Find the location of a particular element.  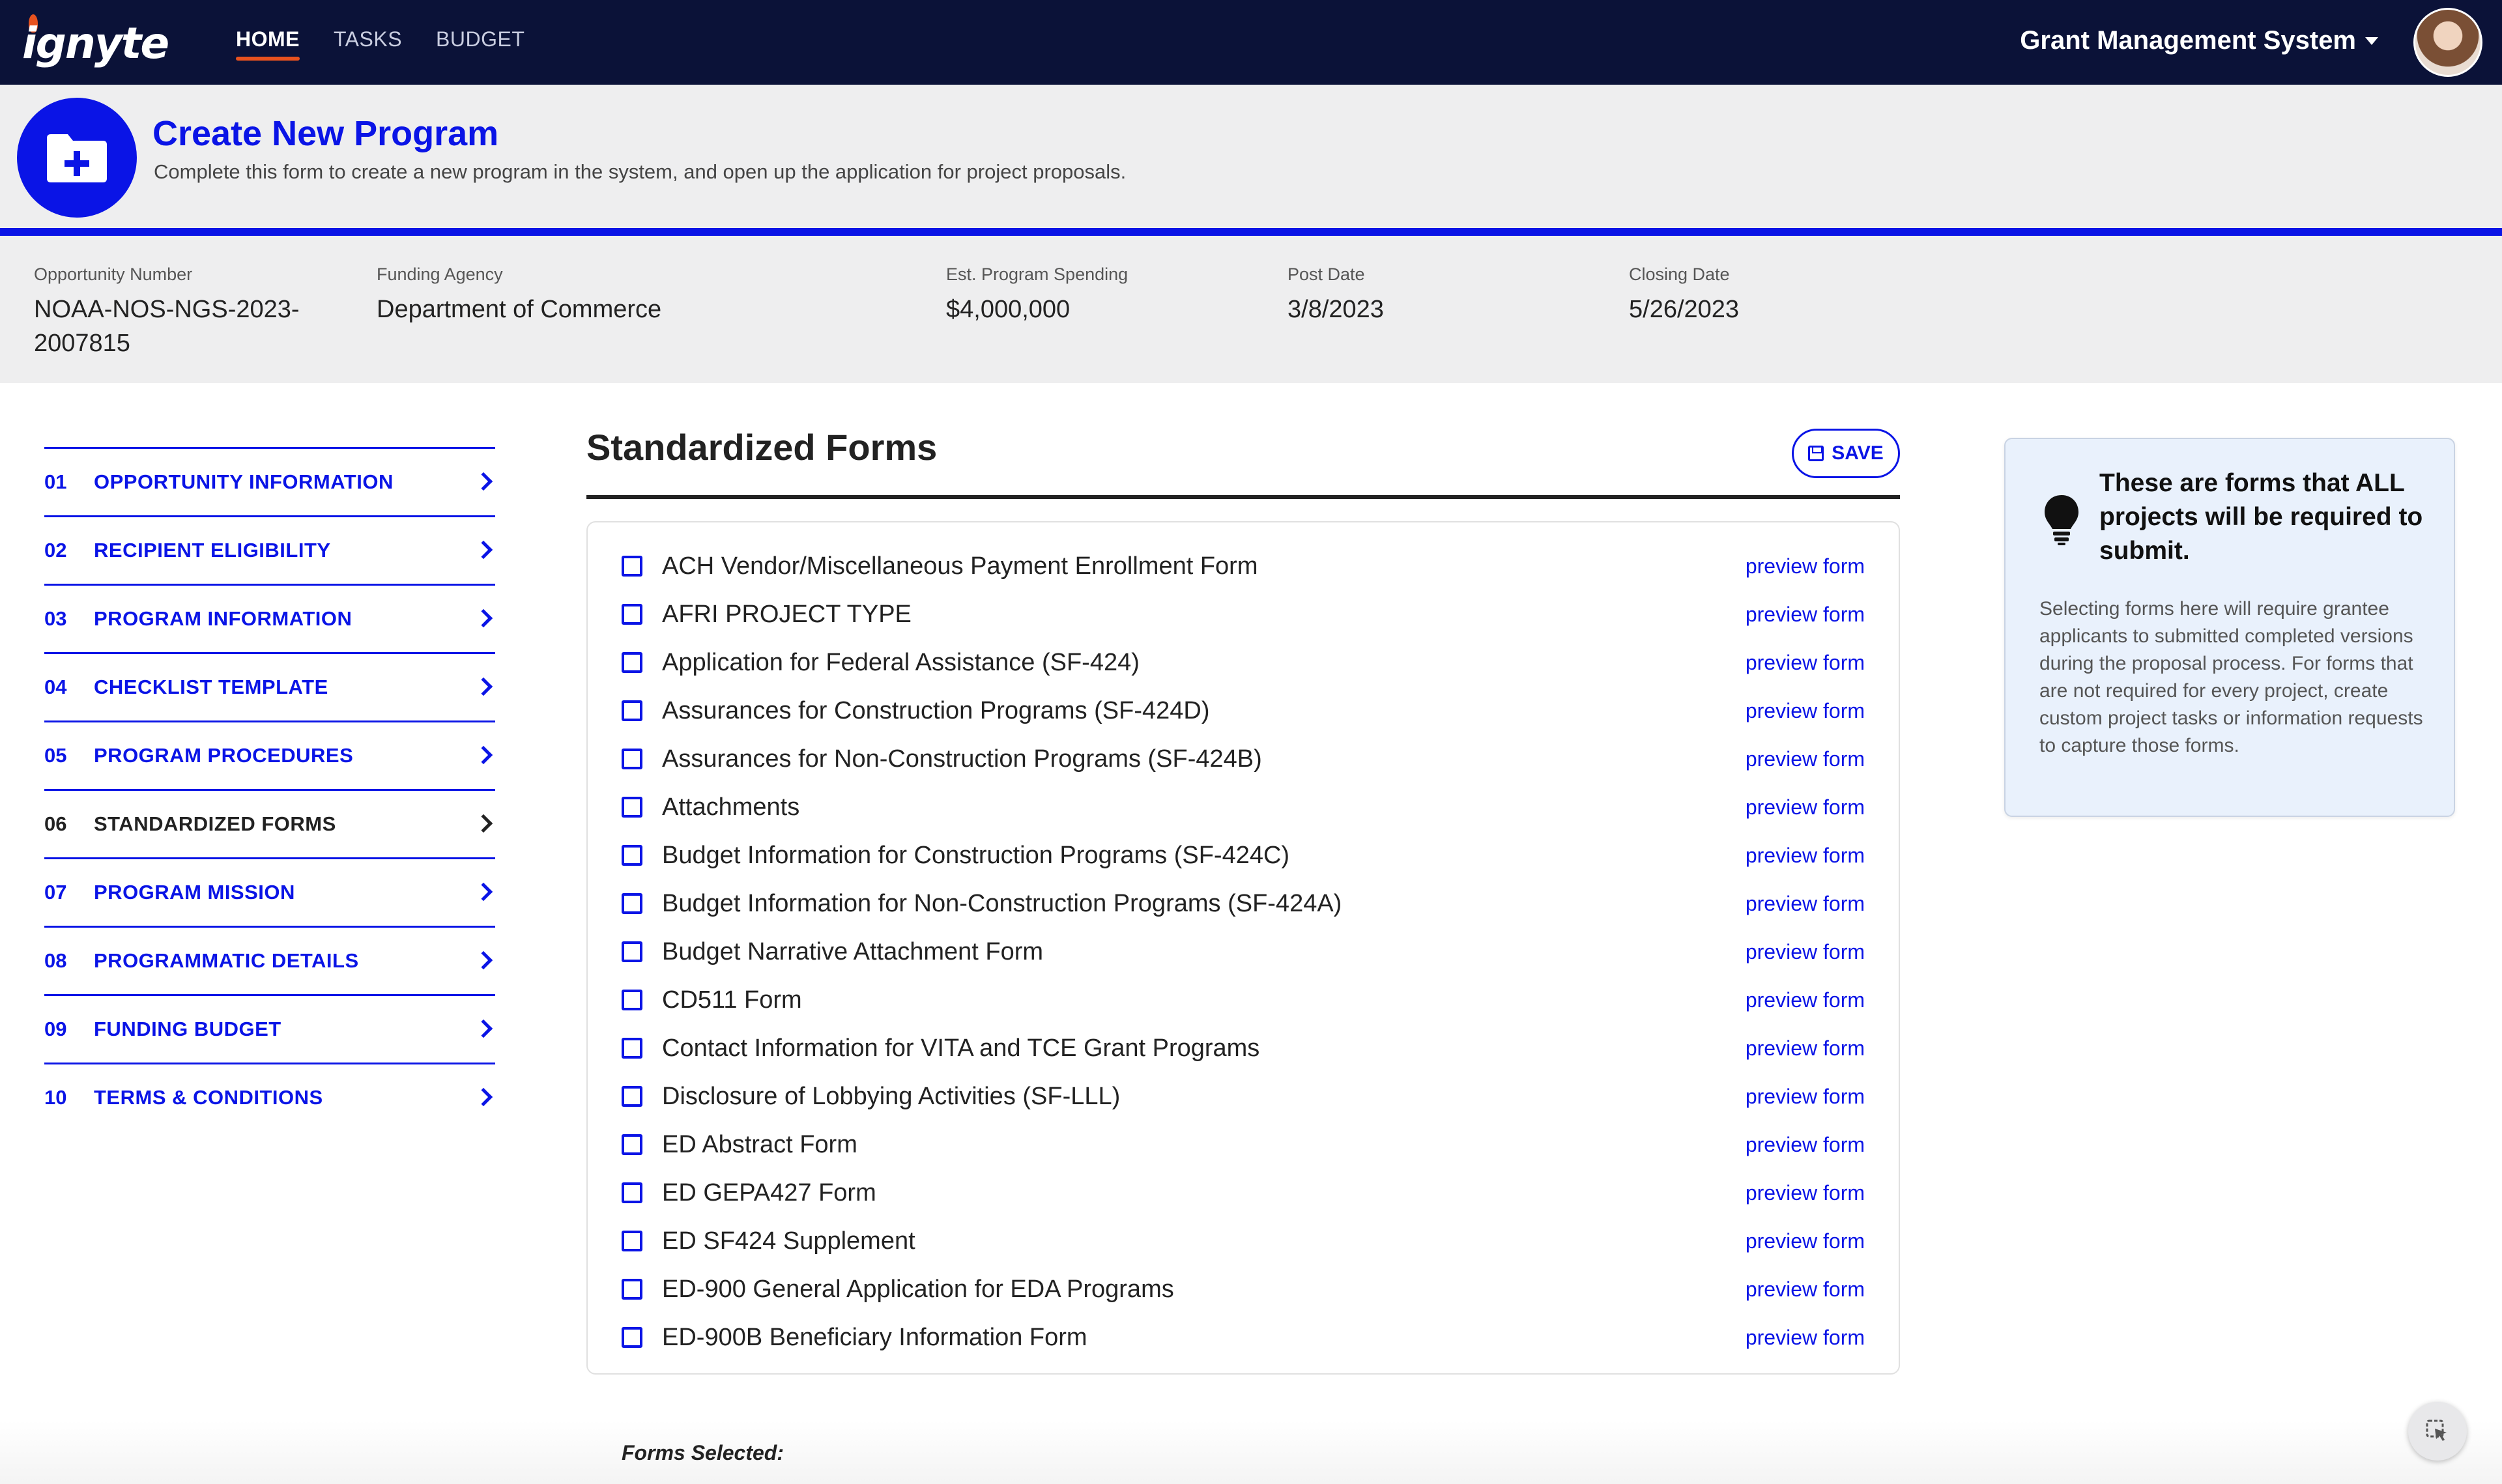

form-name: Budget Narrative Attachment Form is located at coordinates (853, 951).